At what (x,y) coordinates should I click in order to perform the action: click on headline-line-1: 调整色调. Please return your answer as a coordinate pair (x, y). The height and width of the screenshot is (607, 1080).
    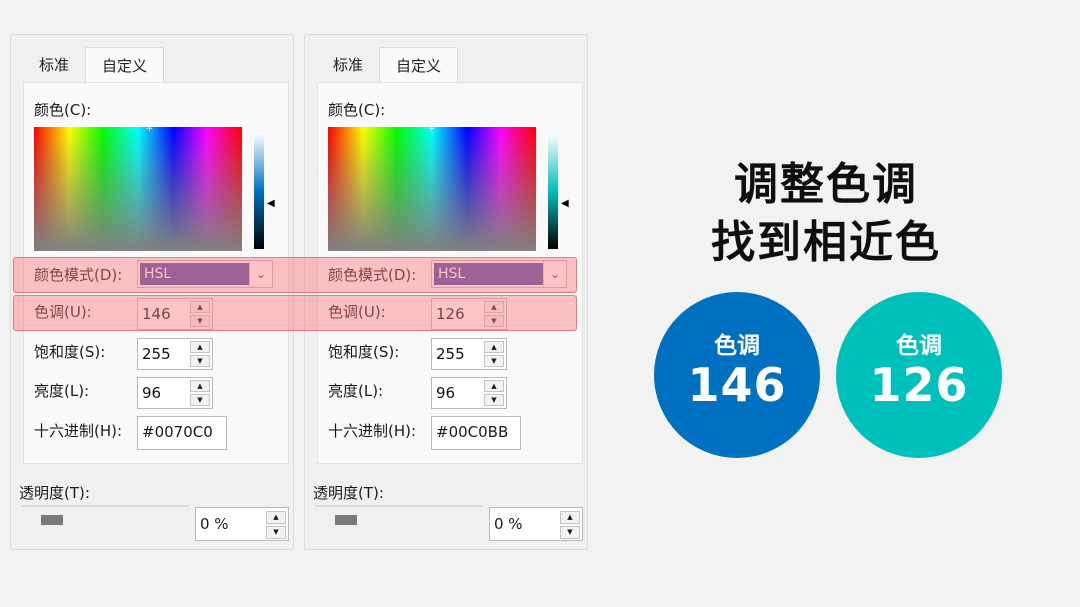
    Looking at the image, I should click on (826, 184).